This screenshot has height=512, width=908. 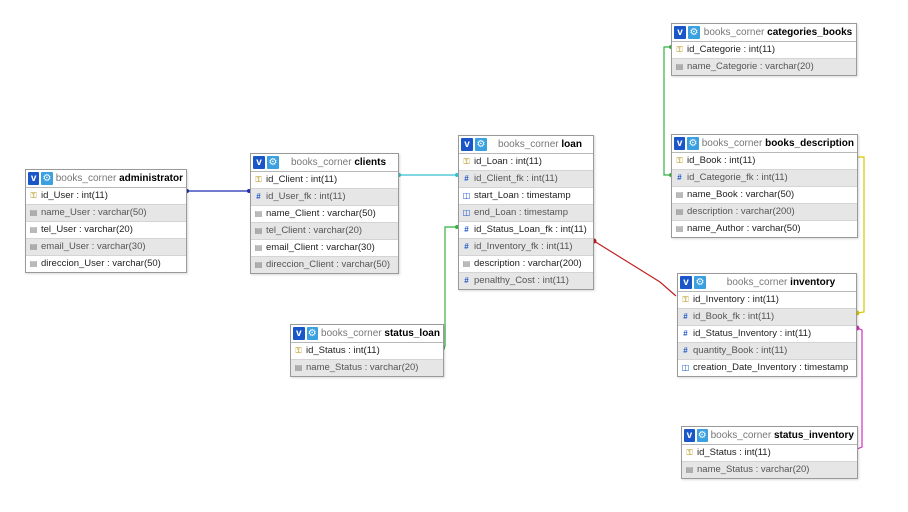 I want to click on column-row: ▤ direccion_Client : varchar(50), so click(x=324, y=265).